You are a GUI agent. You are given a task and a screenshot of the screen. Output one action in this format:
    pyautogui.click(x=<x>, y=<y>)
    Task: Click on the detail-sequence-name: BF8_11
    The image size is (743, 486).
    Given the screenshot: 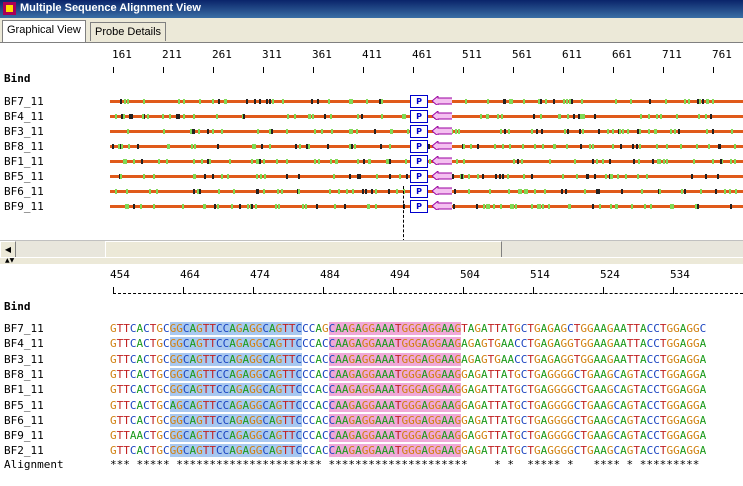 What is the action you would take?
    pyautogui.click(x=24, y=374)
    